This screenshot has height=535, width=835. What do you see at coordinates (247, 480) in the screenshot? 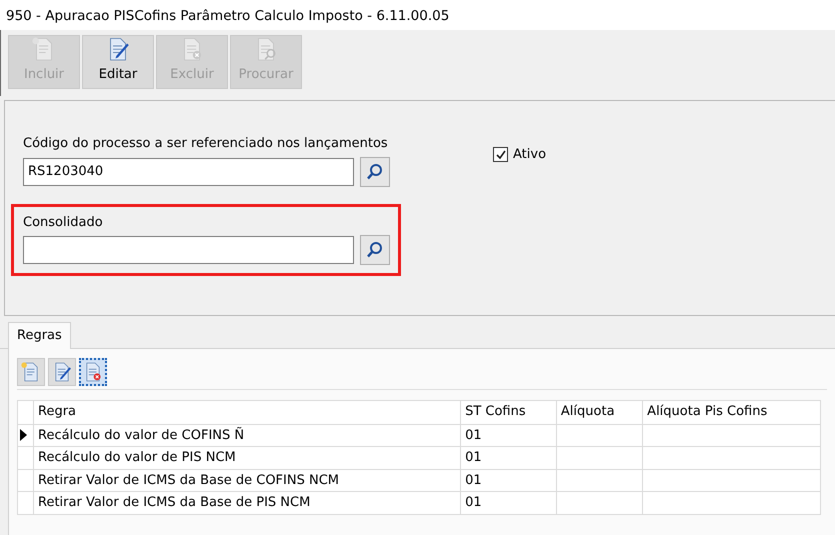
I see `table-cell: Retirar Valor de ICMS da Base de COFINS NCM` at bounding box center [247, 480].